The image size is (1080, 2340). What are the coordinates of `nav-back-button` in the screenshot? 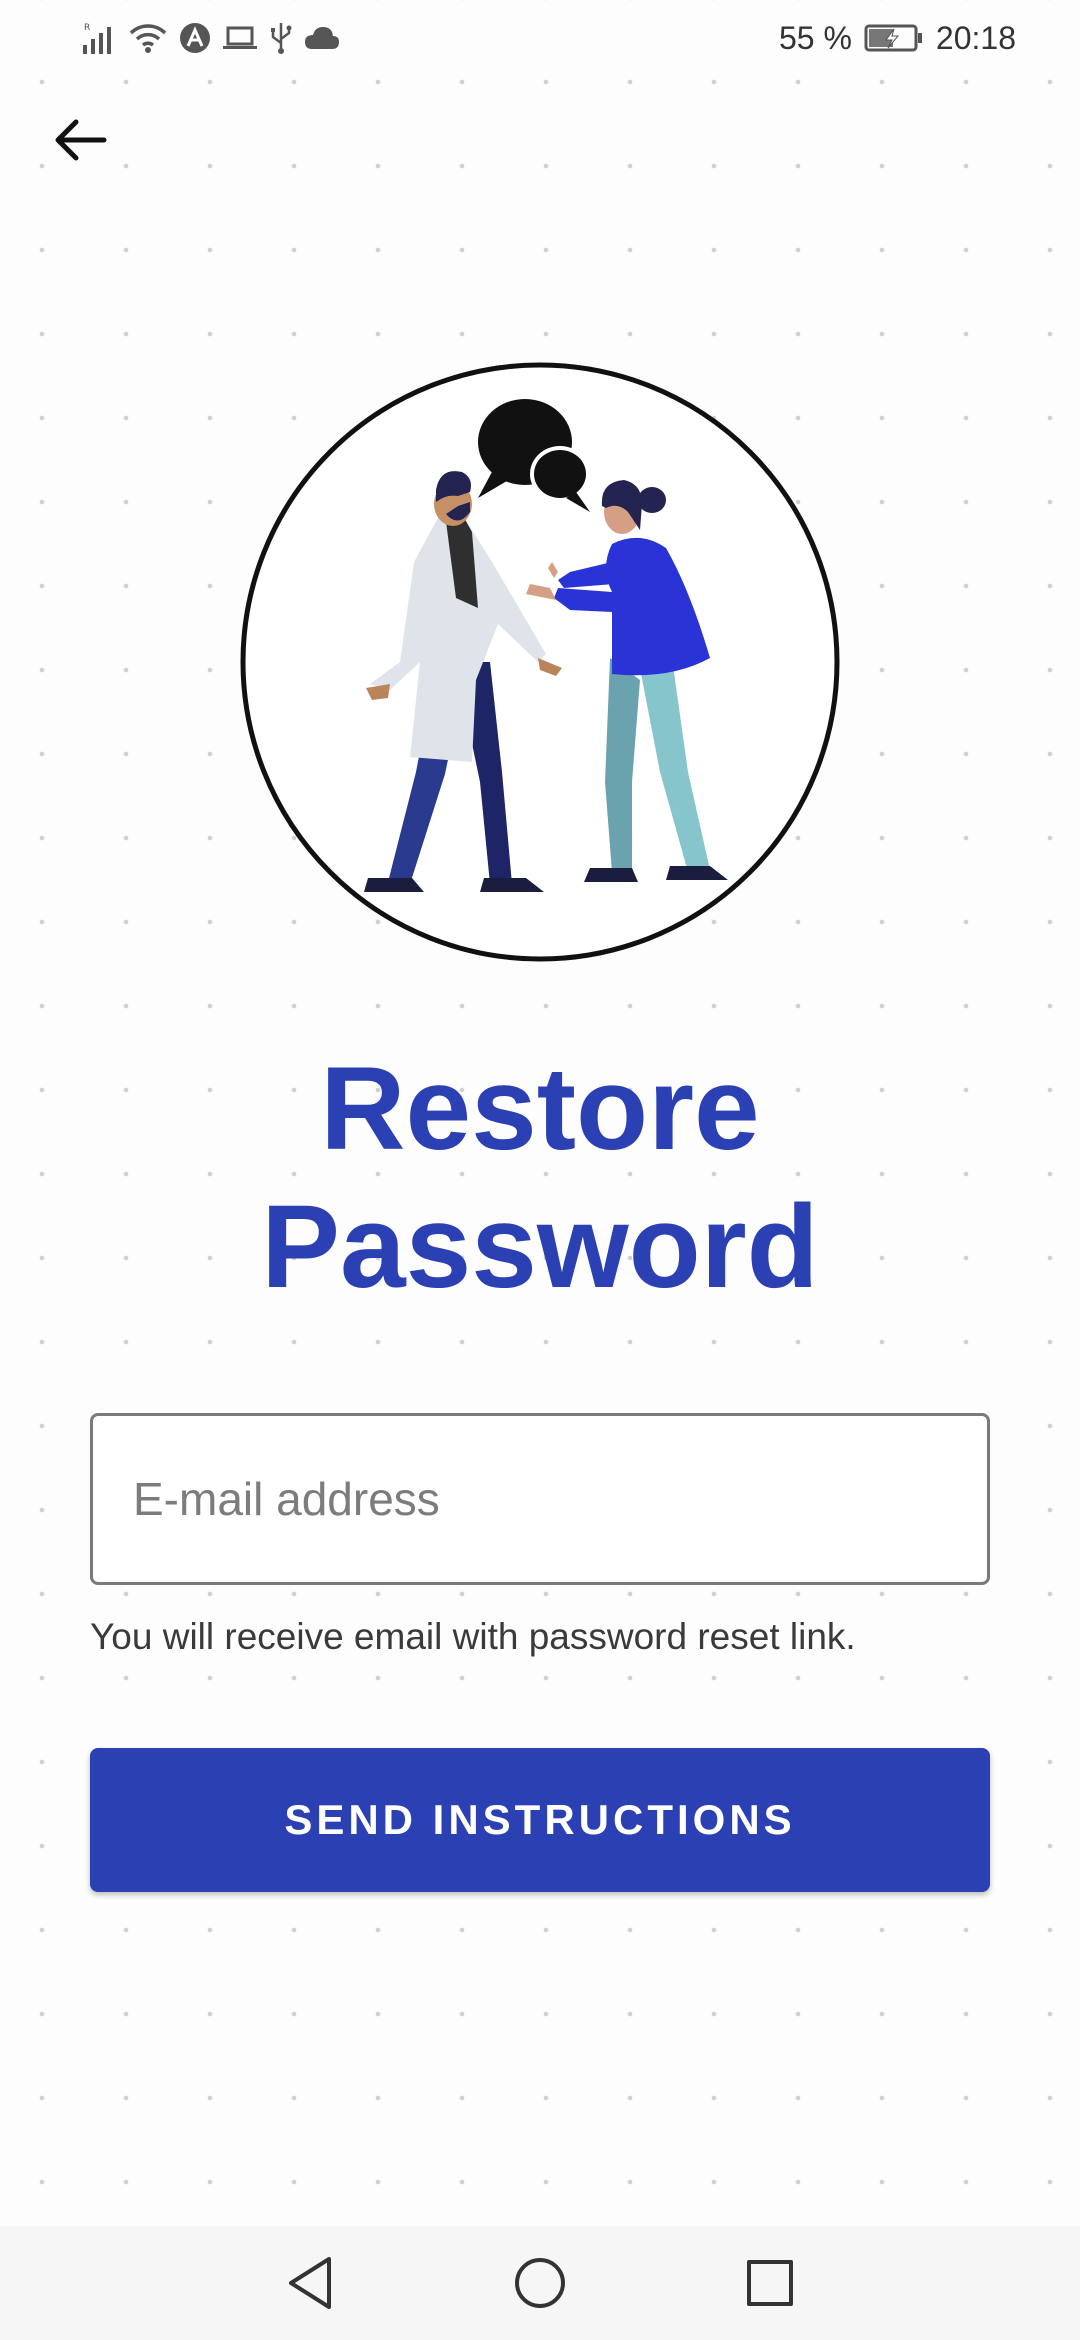 It's located at (310, 2283).